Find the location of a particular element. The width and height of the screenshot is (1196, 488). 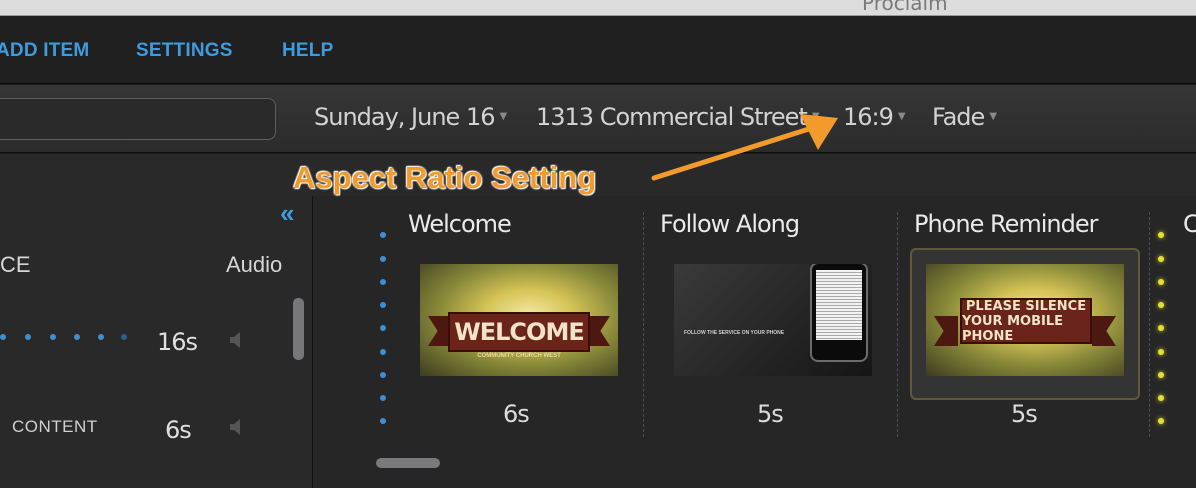

phone-image is located at coordinates (839, 313).